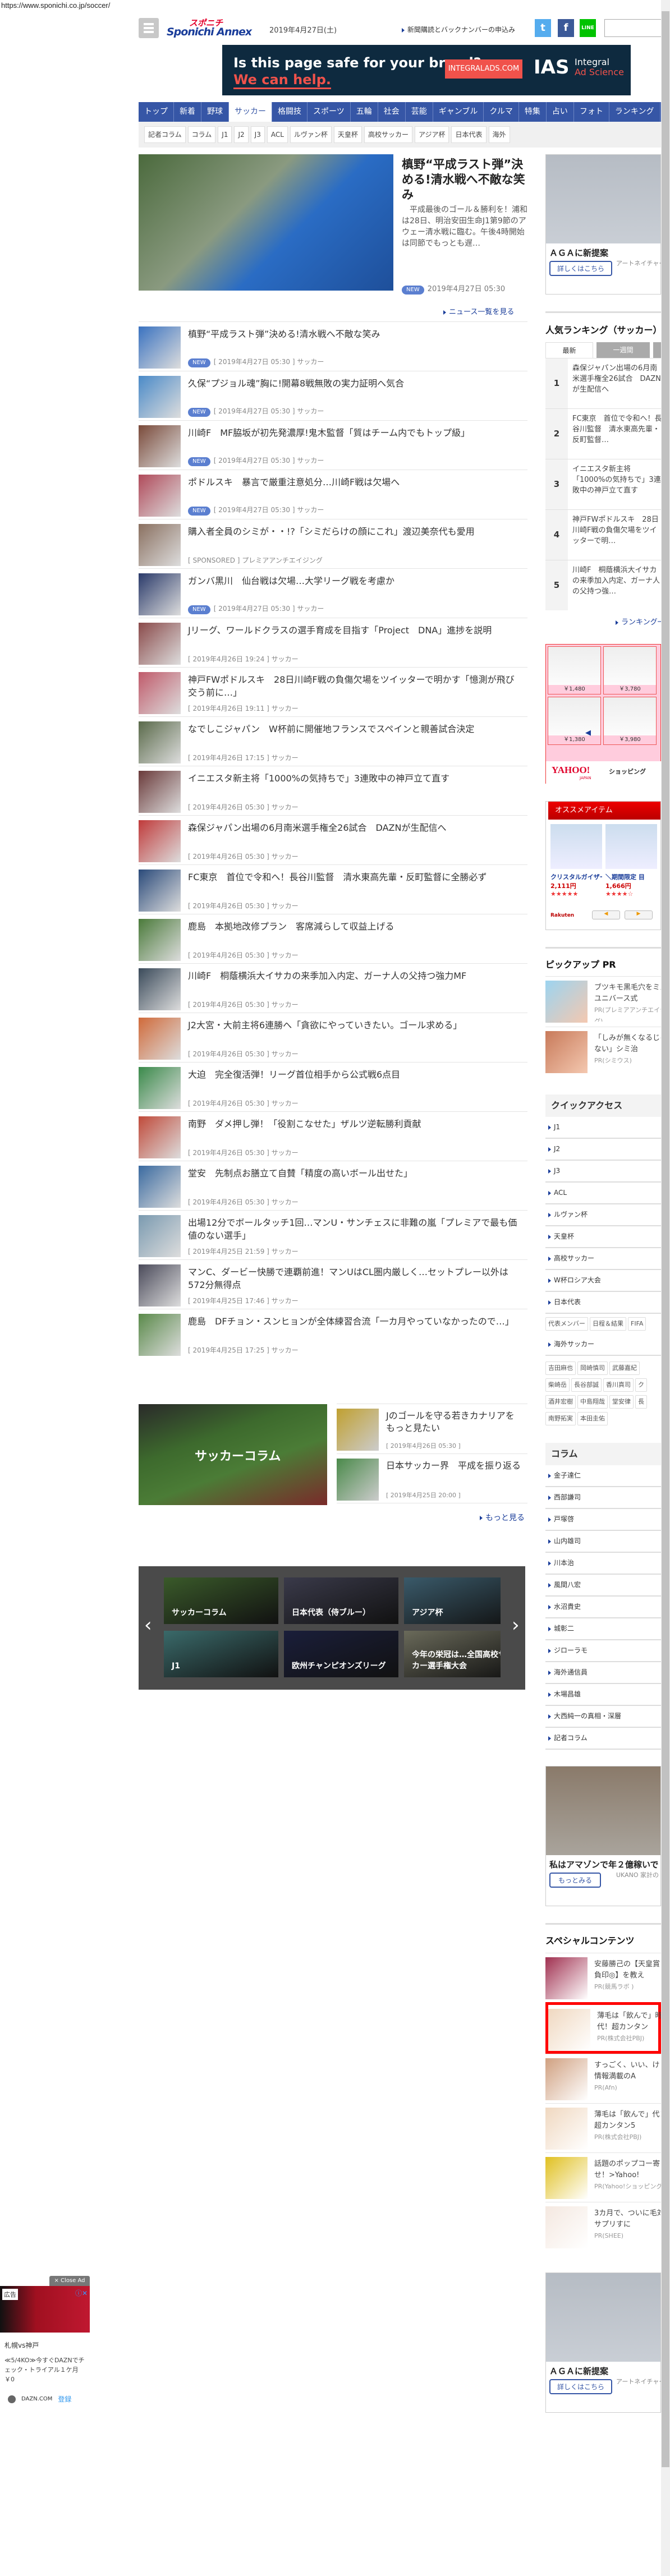 The height and width of the screenshot is (2576, 670). Describe the element at coordinates (214, 28) in the screenshot. I see `site-logo: スポニチ Sponichi Annex` at that location.